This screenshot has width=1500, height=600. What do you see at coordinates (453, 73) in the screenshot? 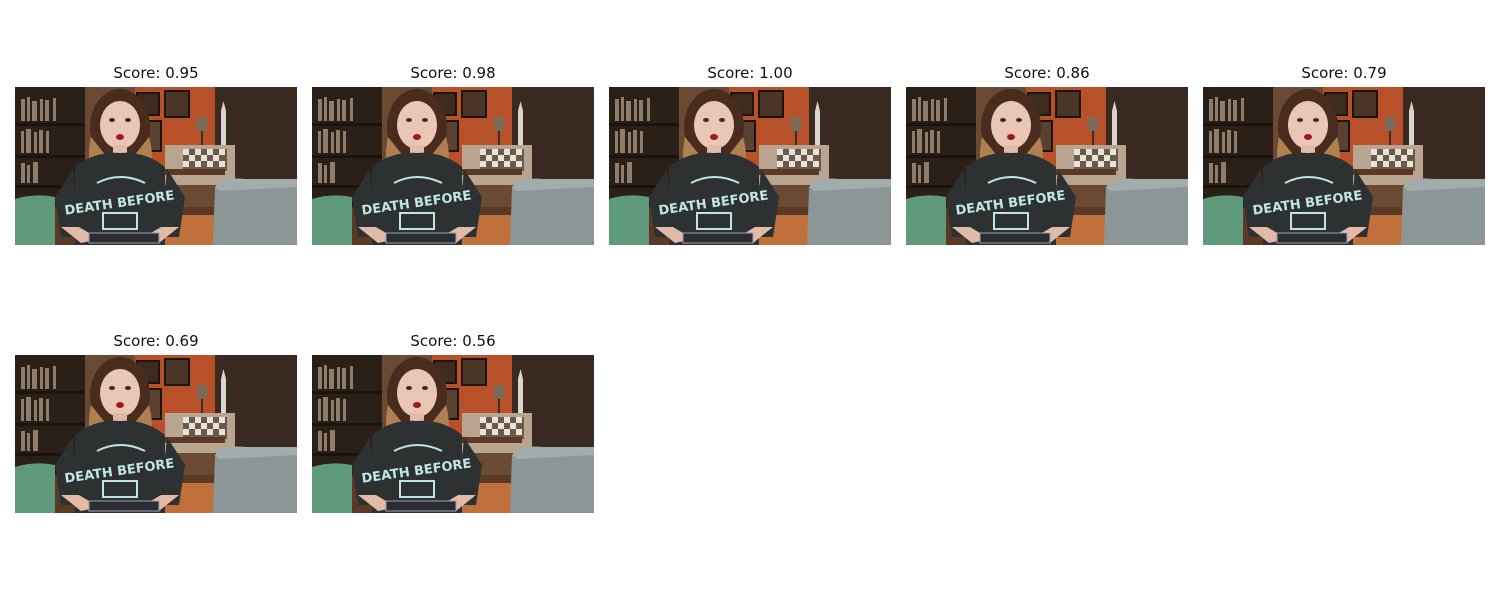
I see `frame-score-title: Score: 0.98` at bounding box center [453, 73].